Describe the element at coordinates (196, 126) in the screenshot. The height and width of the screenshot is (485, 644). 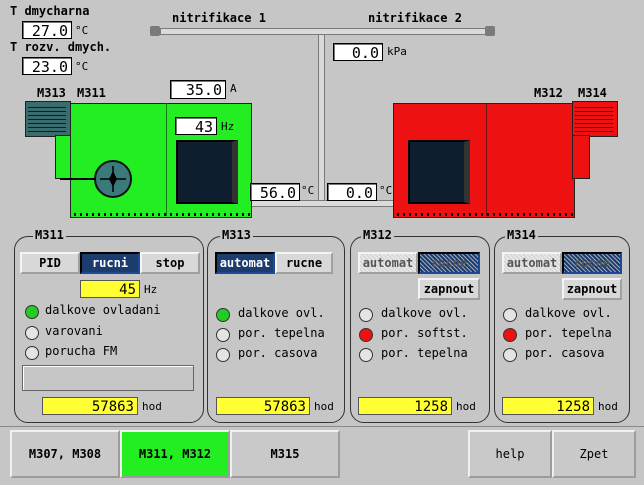
I see `freq-value: 43` at that location.